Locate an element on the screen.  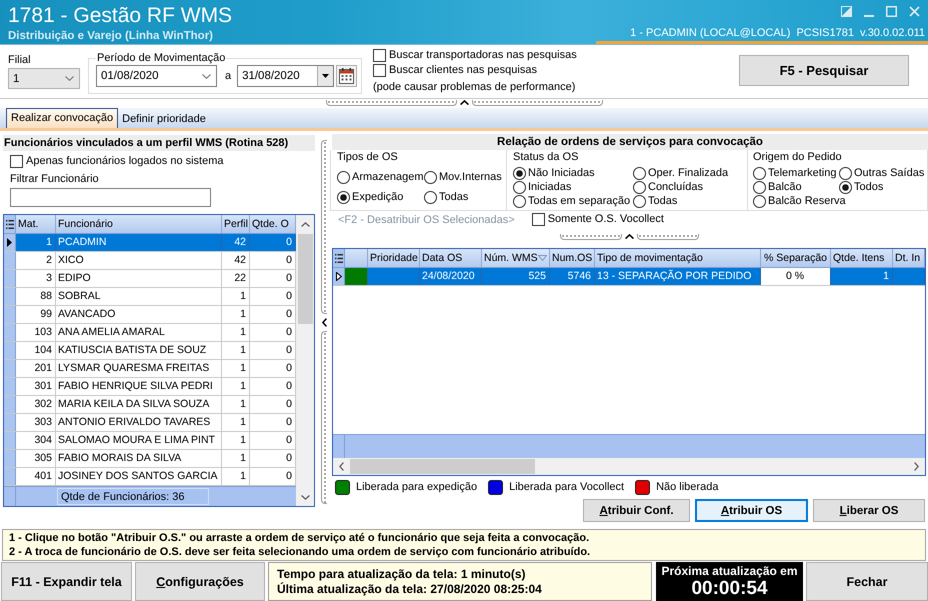
date-from-field: 01/08/2020 is located at coordinates (156, 76).